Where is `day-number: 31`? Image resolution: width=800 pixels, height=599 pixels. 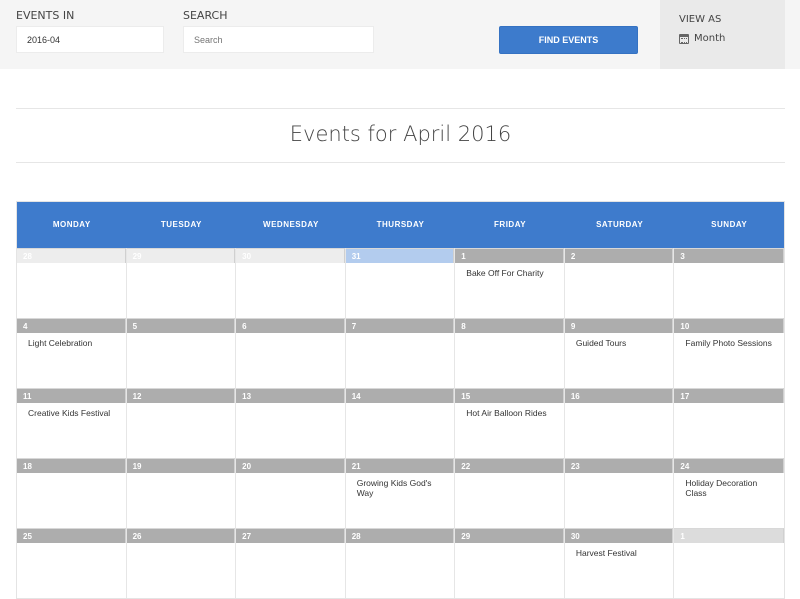
day-number: 31 is located at coordinates (400, 255).